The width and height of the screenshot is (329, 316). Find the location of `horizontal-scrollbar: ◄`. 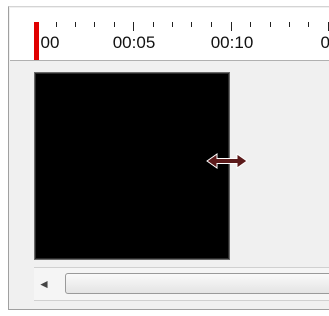

horizontal-scrollbar: ◄ is located at coordinates (181, 284).